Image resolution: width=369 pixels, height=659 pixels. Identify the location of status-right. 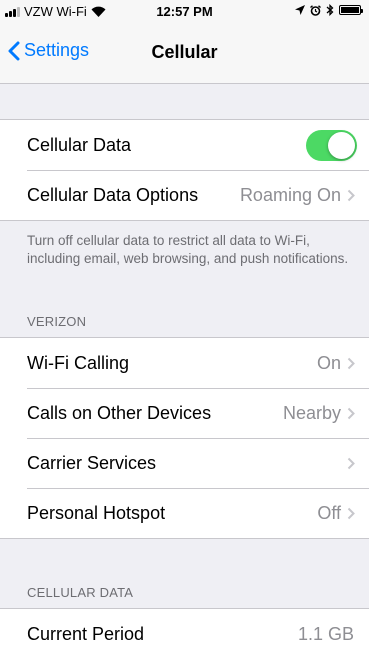
(329, 10).